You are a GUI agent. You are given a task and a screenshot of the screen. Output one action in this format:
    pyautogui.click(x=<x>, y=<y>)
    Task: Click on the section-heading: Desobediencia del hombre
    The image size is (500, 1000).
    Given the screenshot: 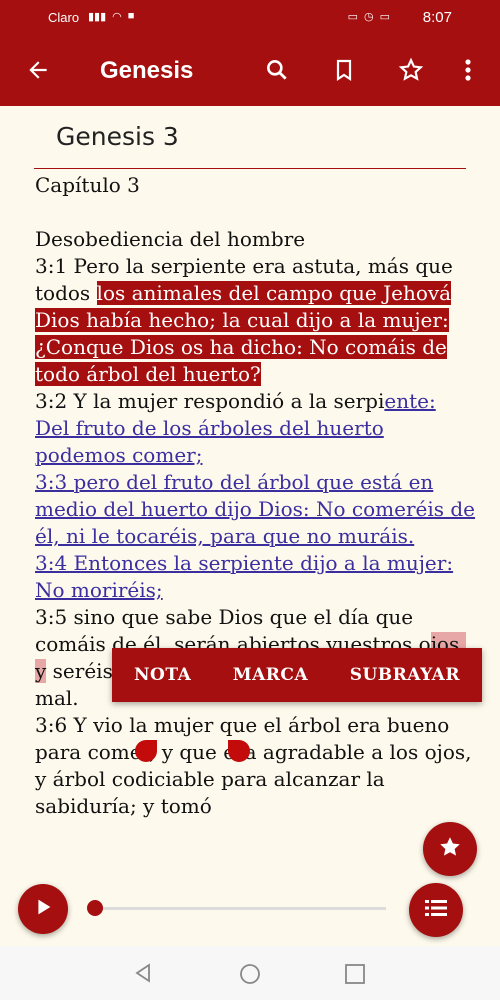 What is the action you would take?
    pyautogui.click(x=170, y=239)
    